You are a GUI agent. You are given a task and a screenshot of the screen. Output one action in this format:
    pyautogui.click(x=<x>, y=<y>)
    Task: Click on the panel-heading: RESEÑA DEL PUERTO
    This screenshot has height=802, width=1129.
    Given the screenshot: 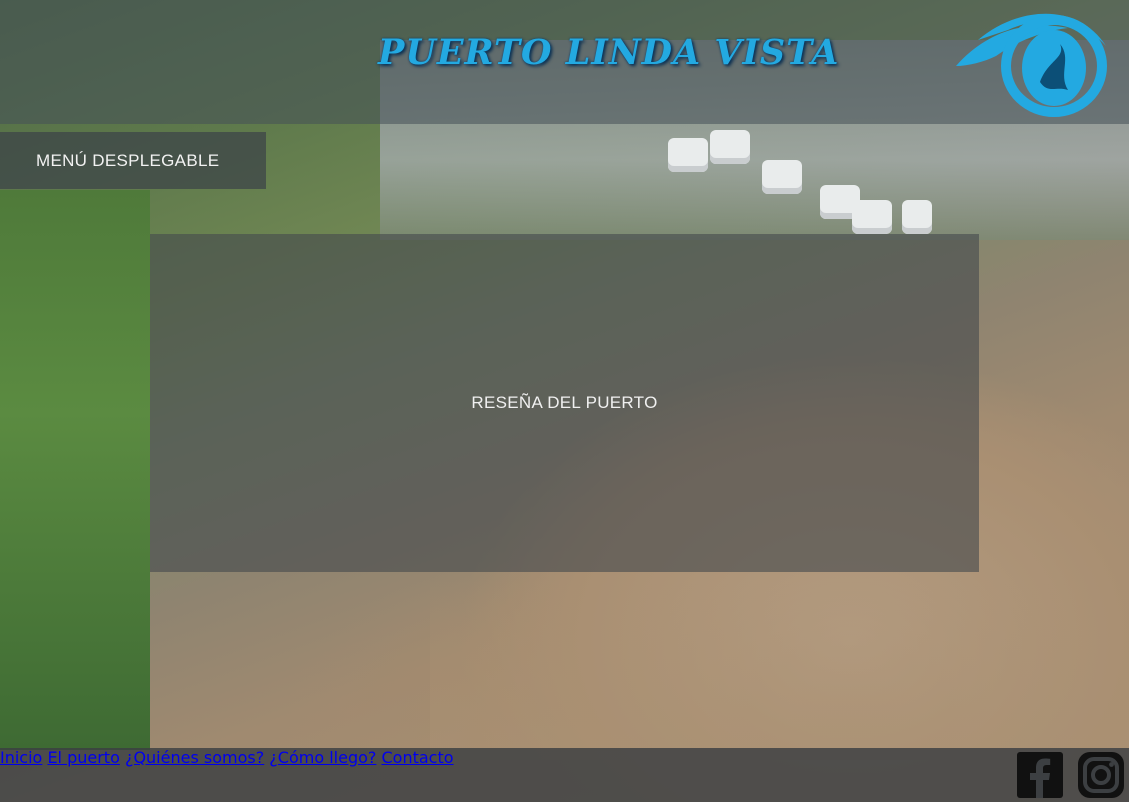 What is the action you would take?
    pyautogui.click(x=564, y=402)
    